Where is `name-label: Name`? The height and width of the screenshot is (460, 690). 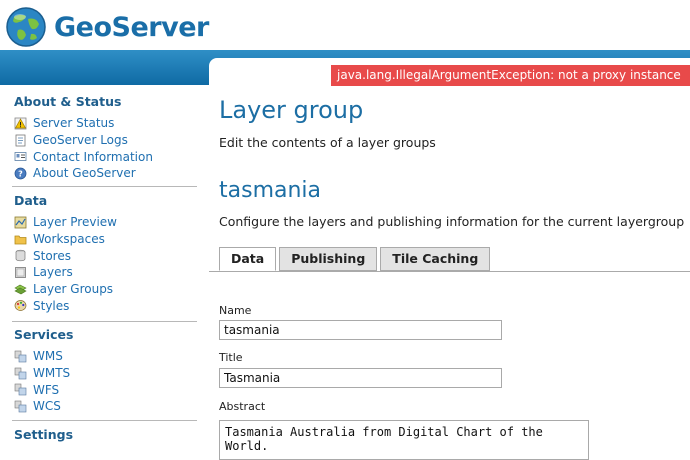
name-label: Name is located at coordinates (235, 310).